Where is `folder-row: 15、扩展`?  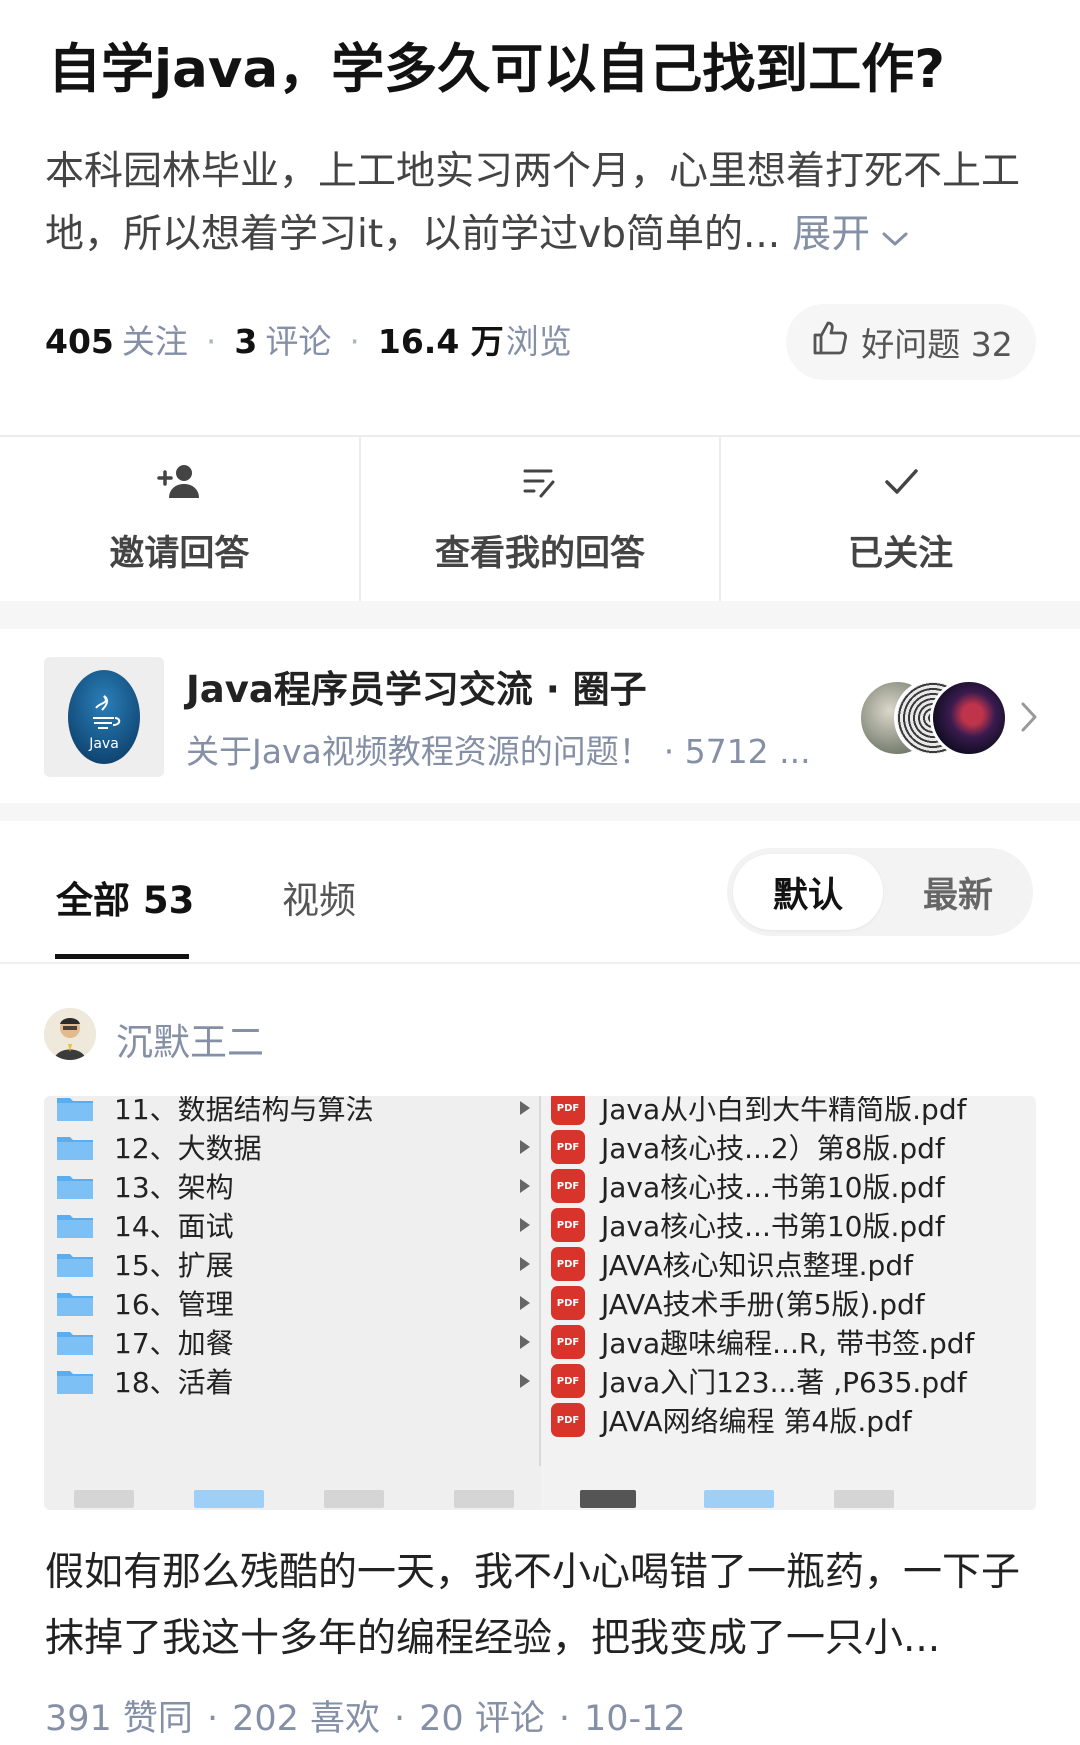
folder-row: 15、扩展 is located at coordinates (145, 1264).